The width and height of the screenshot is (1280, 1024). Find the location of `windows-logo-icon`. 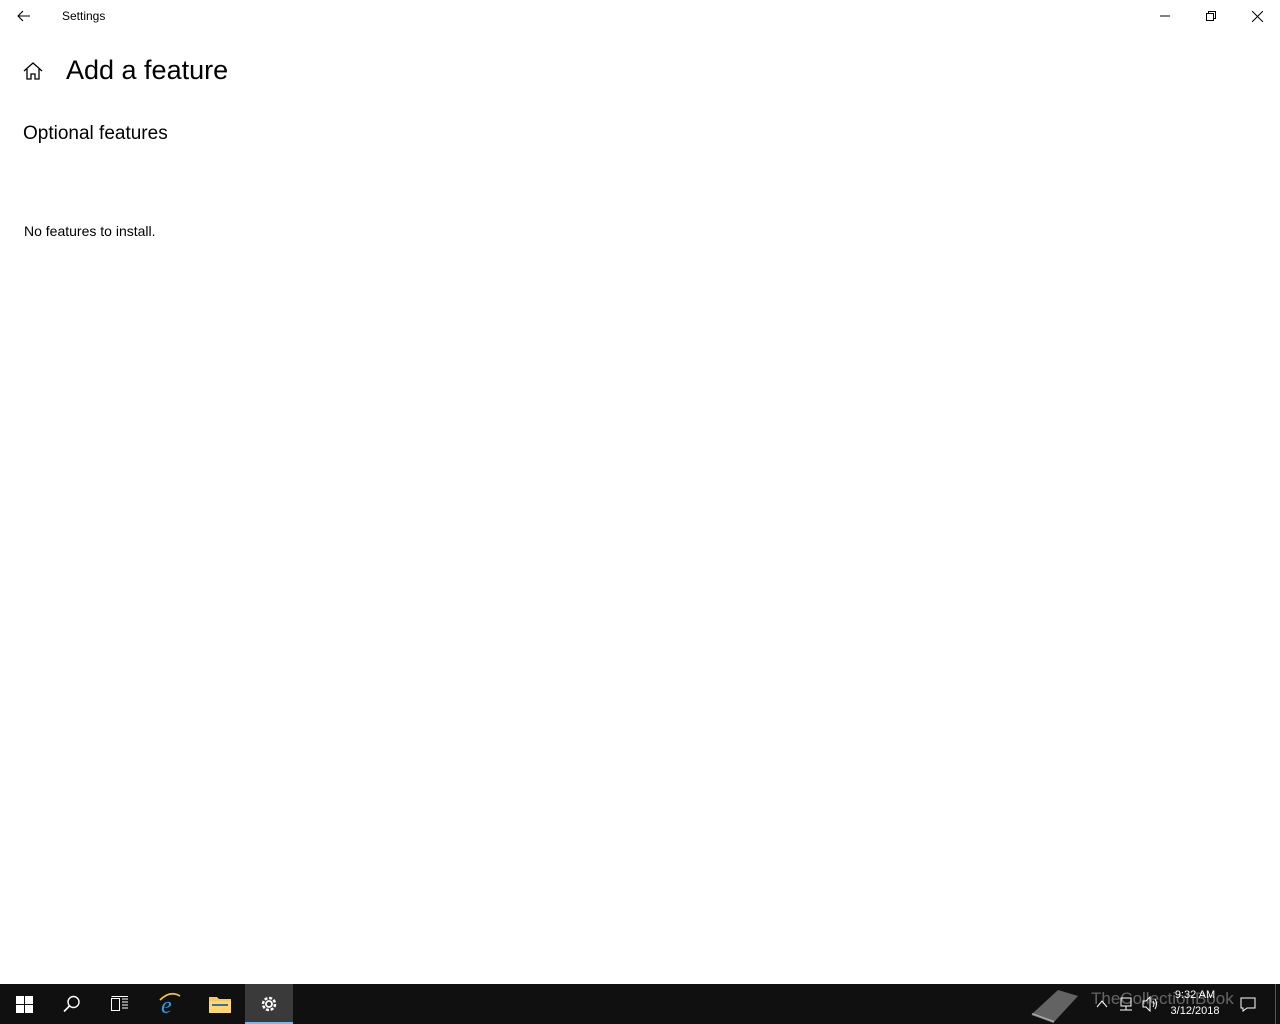

windows-logo-icon is located at coordinates (24, 1004).